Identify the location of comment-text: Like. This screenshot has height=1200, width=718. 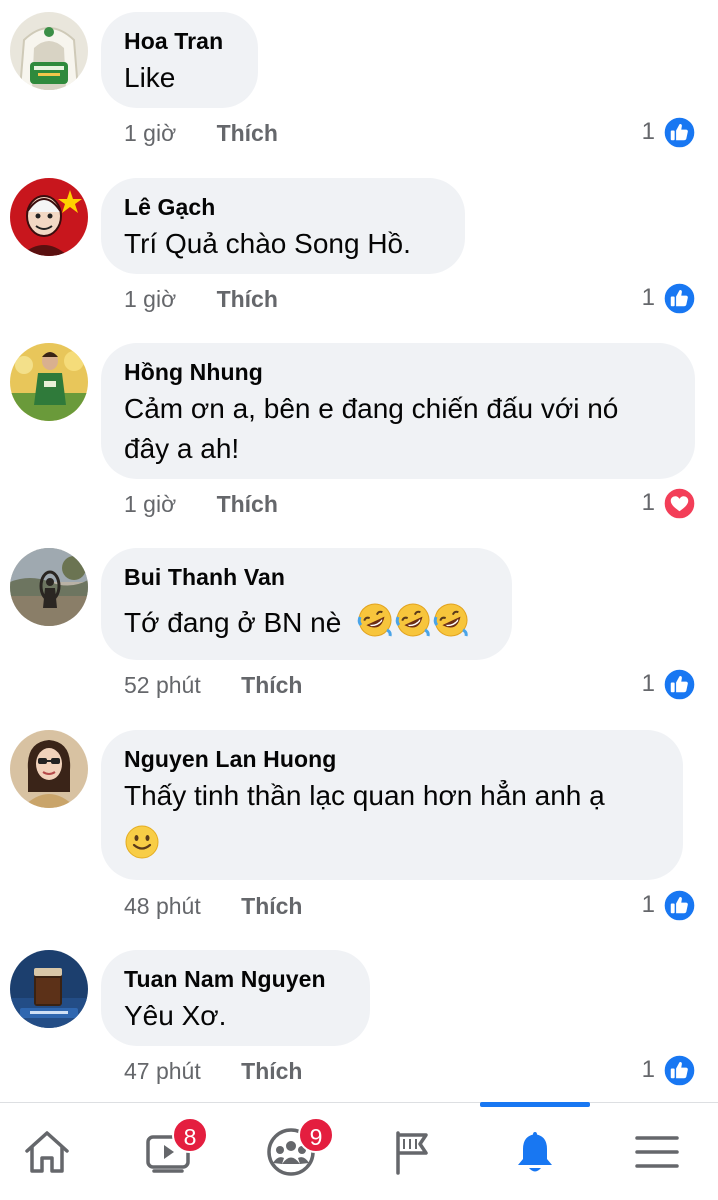
(150, 77).